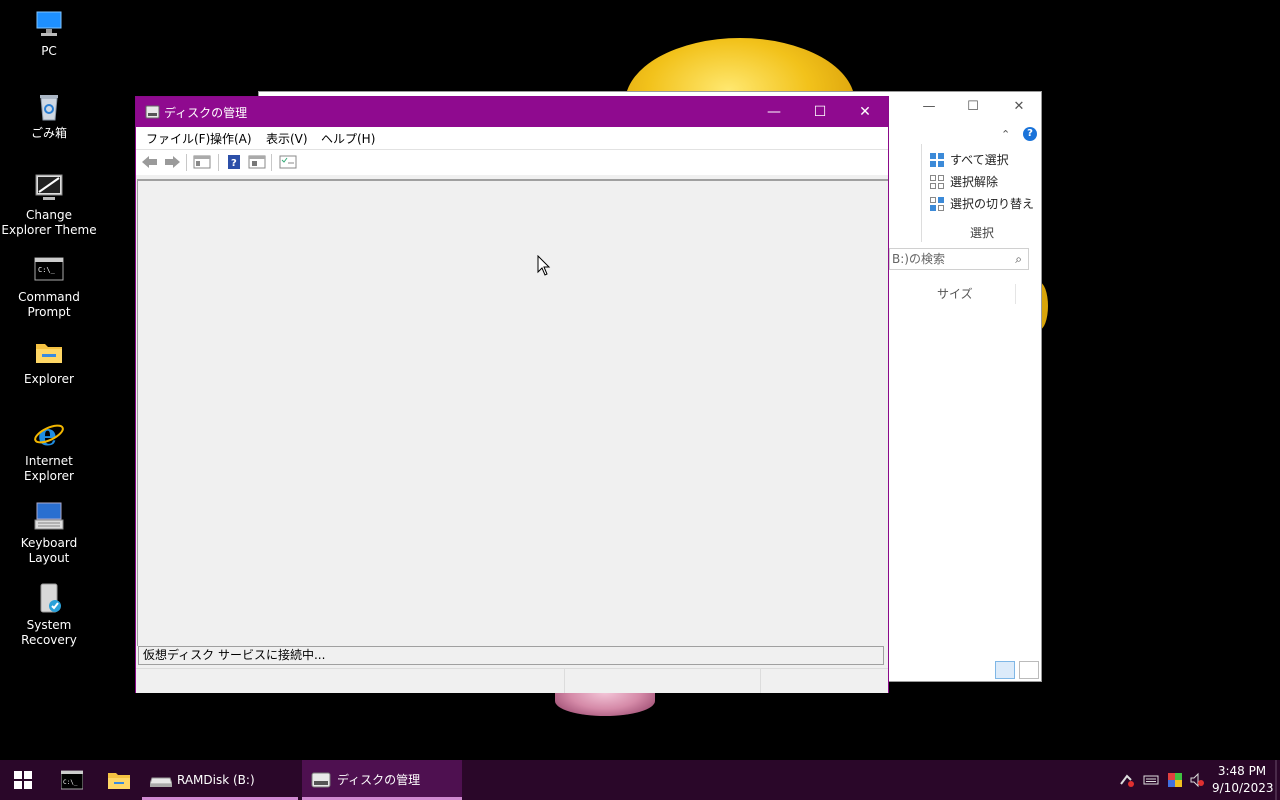  What do you see at coordinates (231, 138) in the screenshot?
I see `menu-action: 操作(A)` at bounding box center [231, 138].